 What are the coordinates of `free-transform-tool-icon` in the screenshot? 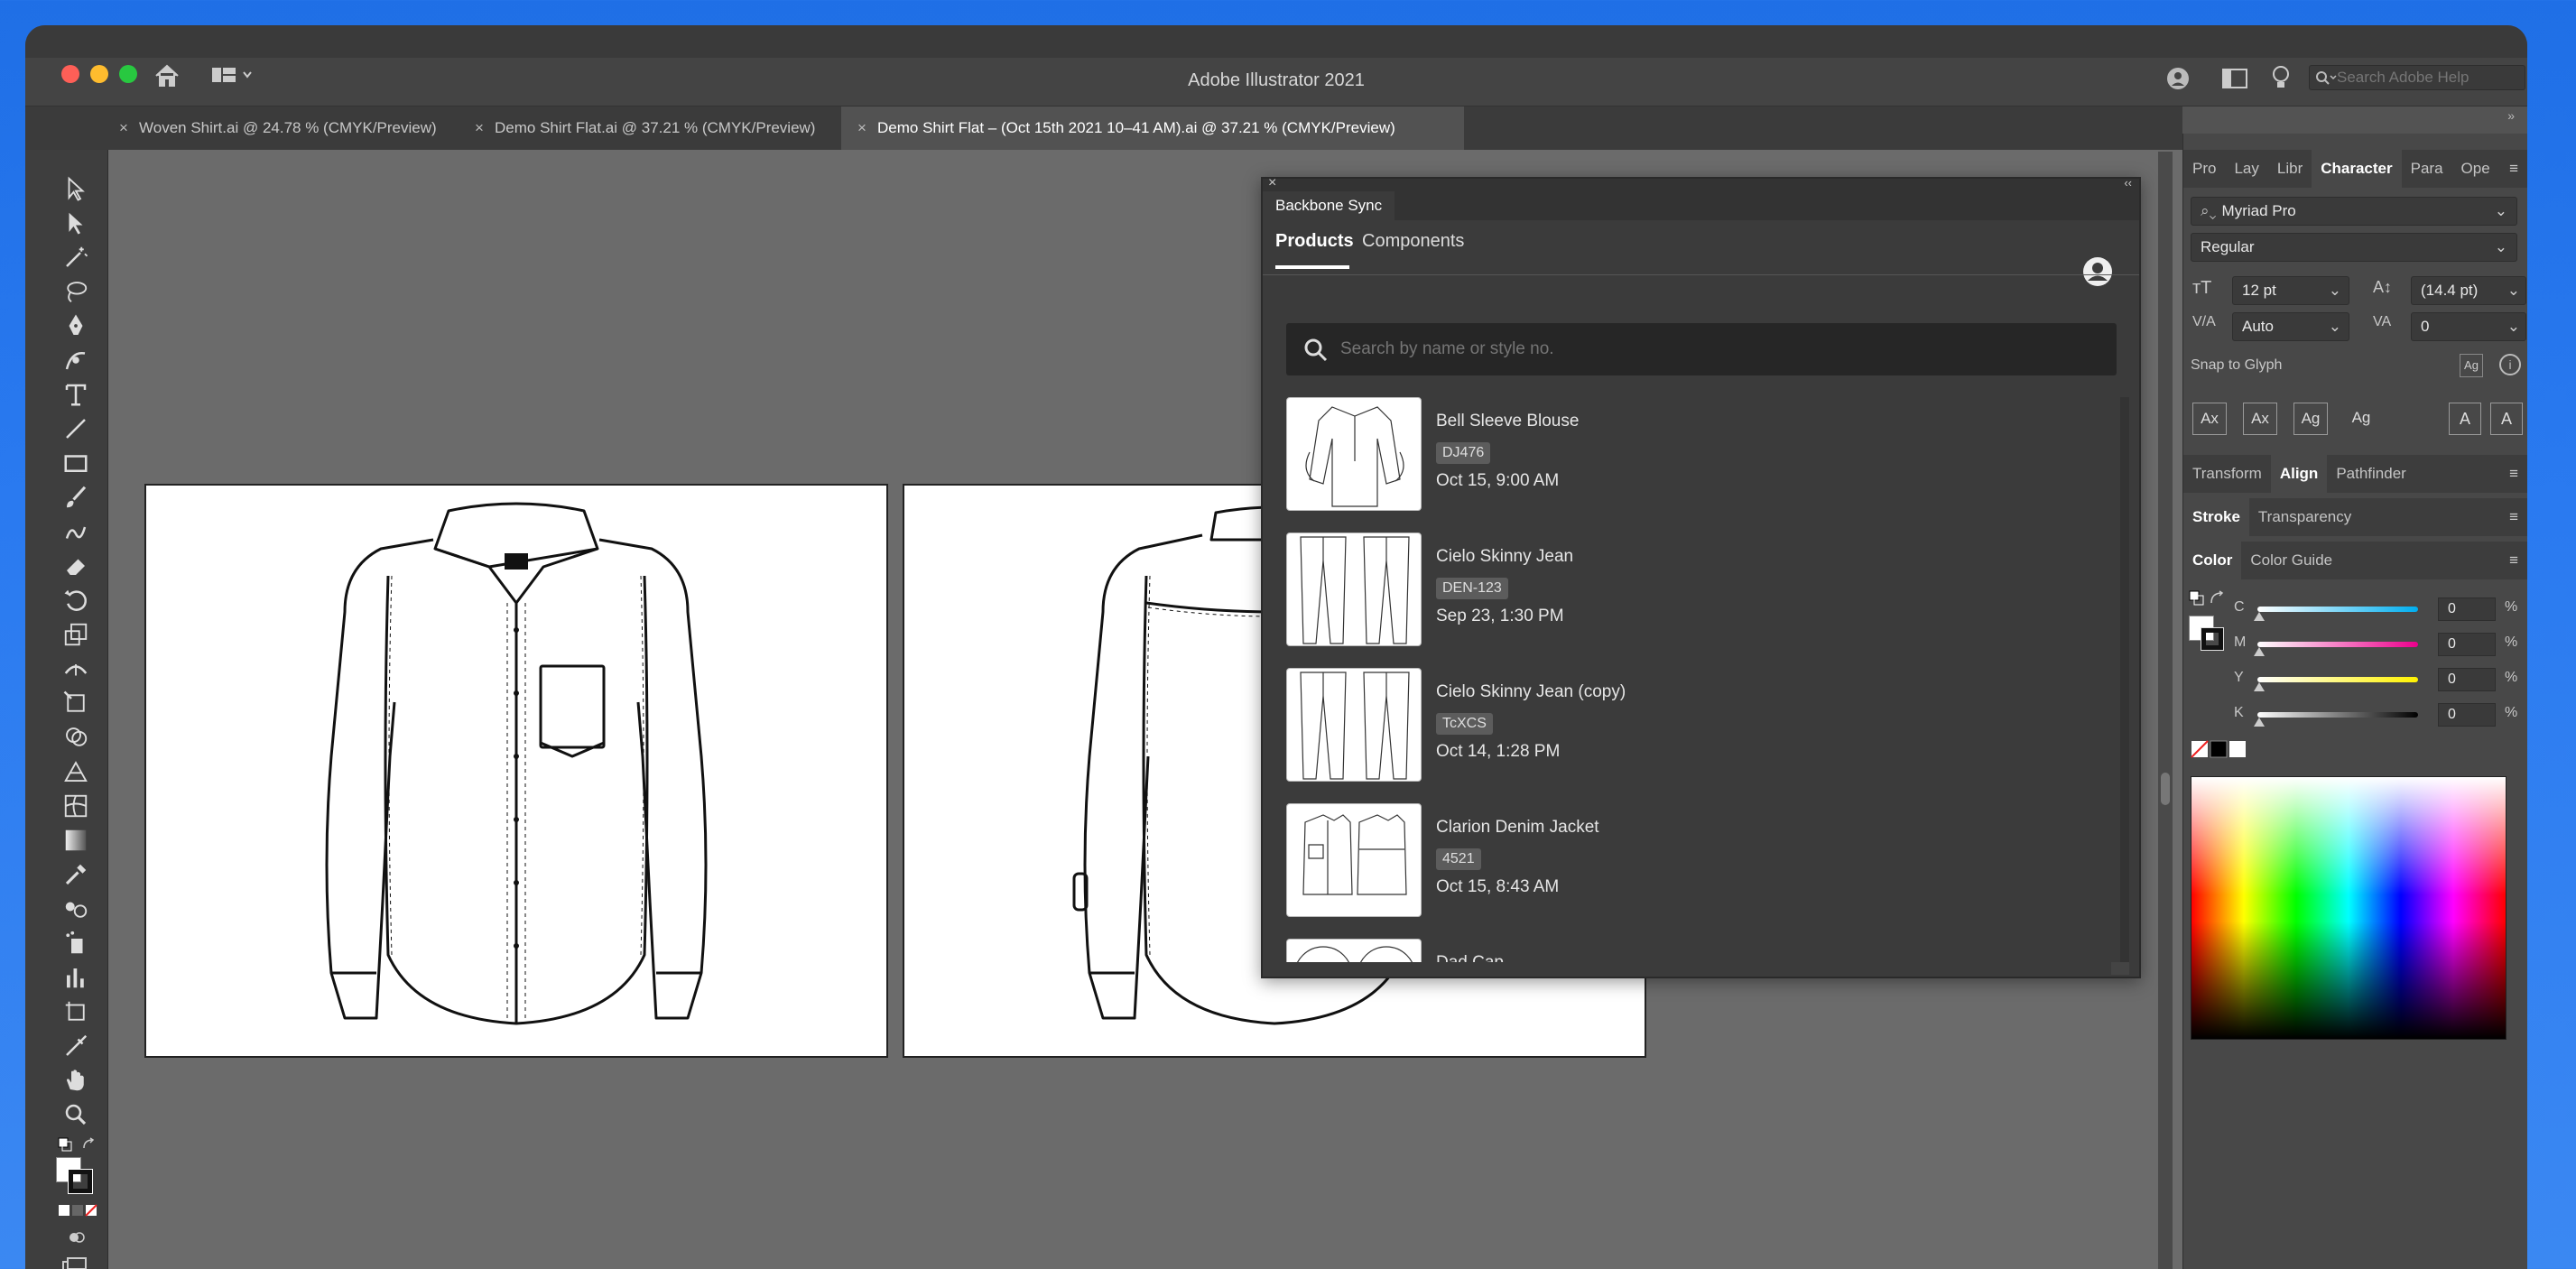 It's located at (76, 703).